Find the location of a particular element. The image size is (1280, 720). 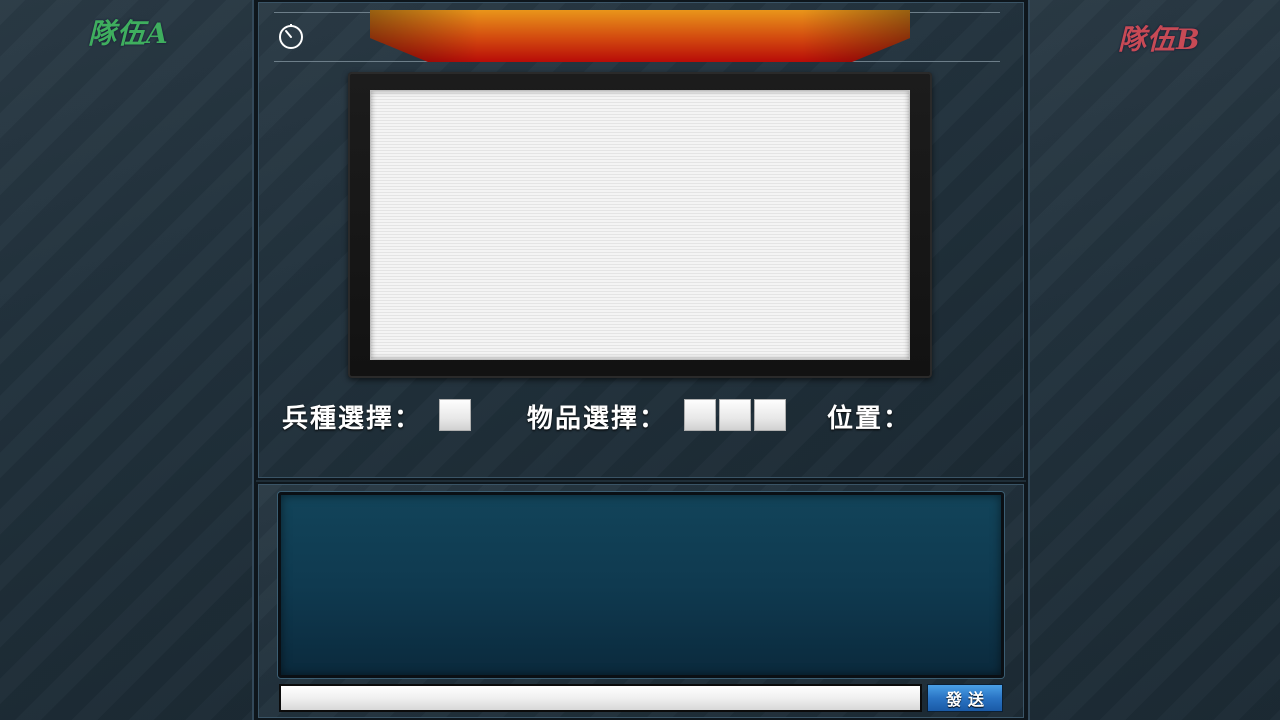

send-button: 發送 is located at coordinates (965, 698).